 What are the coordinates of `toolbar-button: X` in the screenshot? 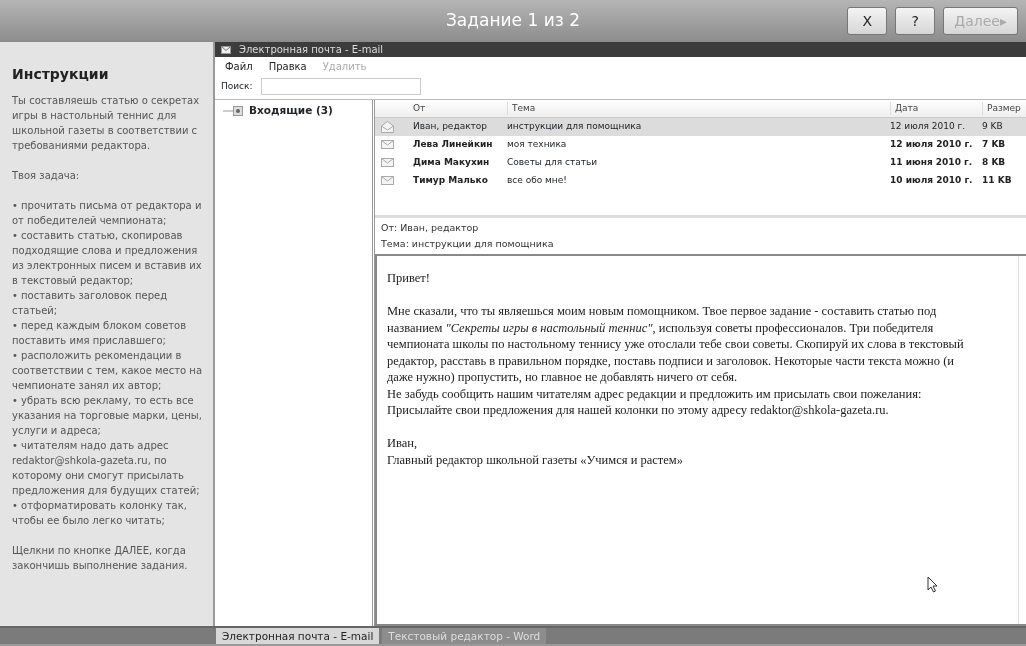 It's located at (867, 21).